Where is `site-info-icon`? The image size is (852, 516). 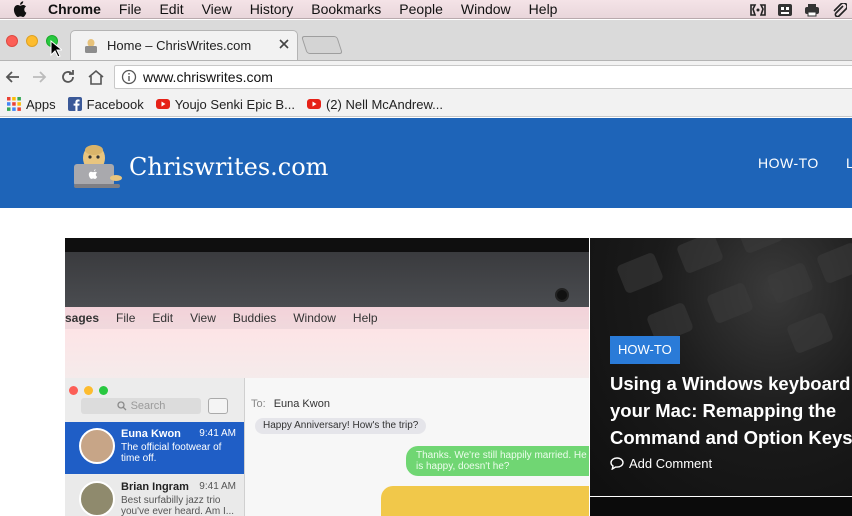
site-info-icon is located at coordinates (129, 77).